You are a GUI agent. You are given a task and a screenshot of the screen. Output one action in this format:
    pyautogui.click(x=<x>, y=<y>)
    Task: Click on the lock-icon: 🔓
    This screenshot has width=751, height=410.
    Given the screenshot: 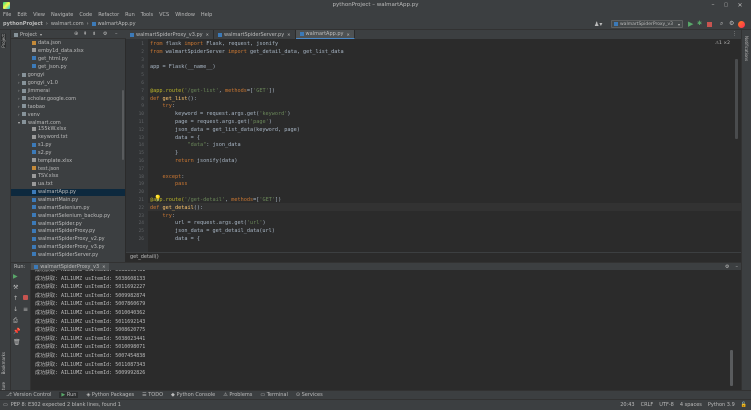 What is the action you would take?
    pyautogui.click(x=744, y=405)
    